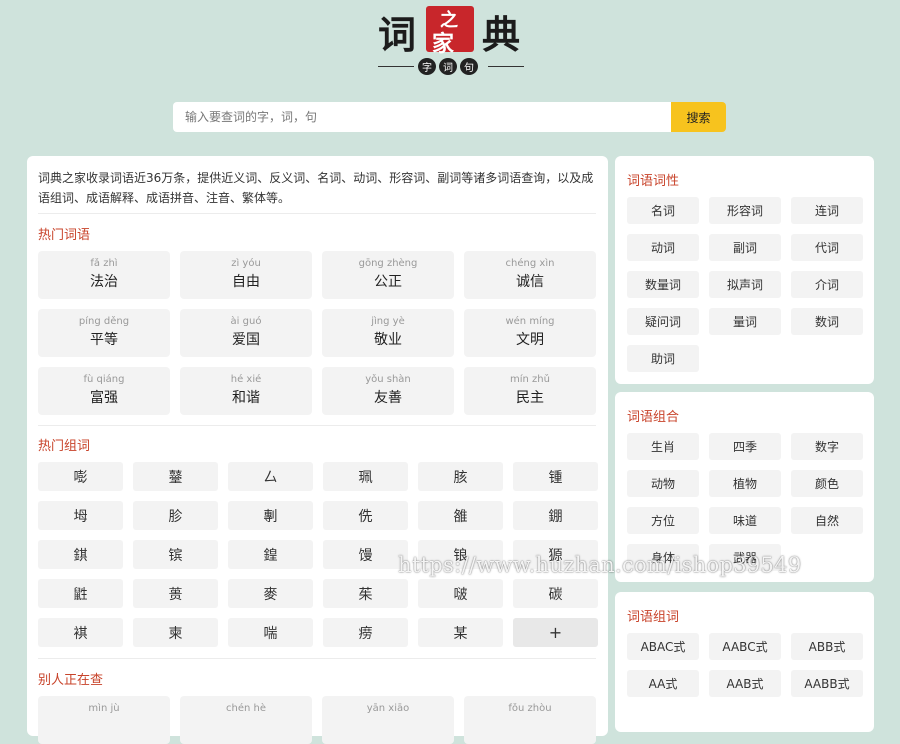  I want to click on hot-word-item: píng děng 平等, so click(104, 333).